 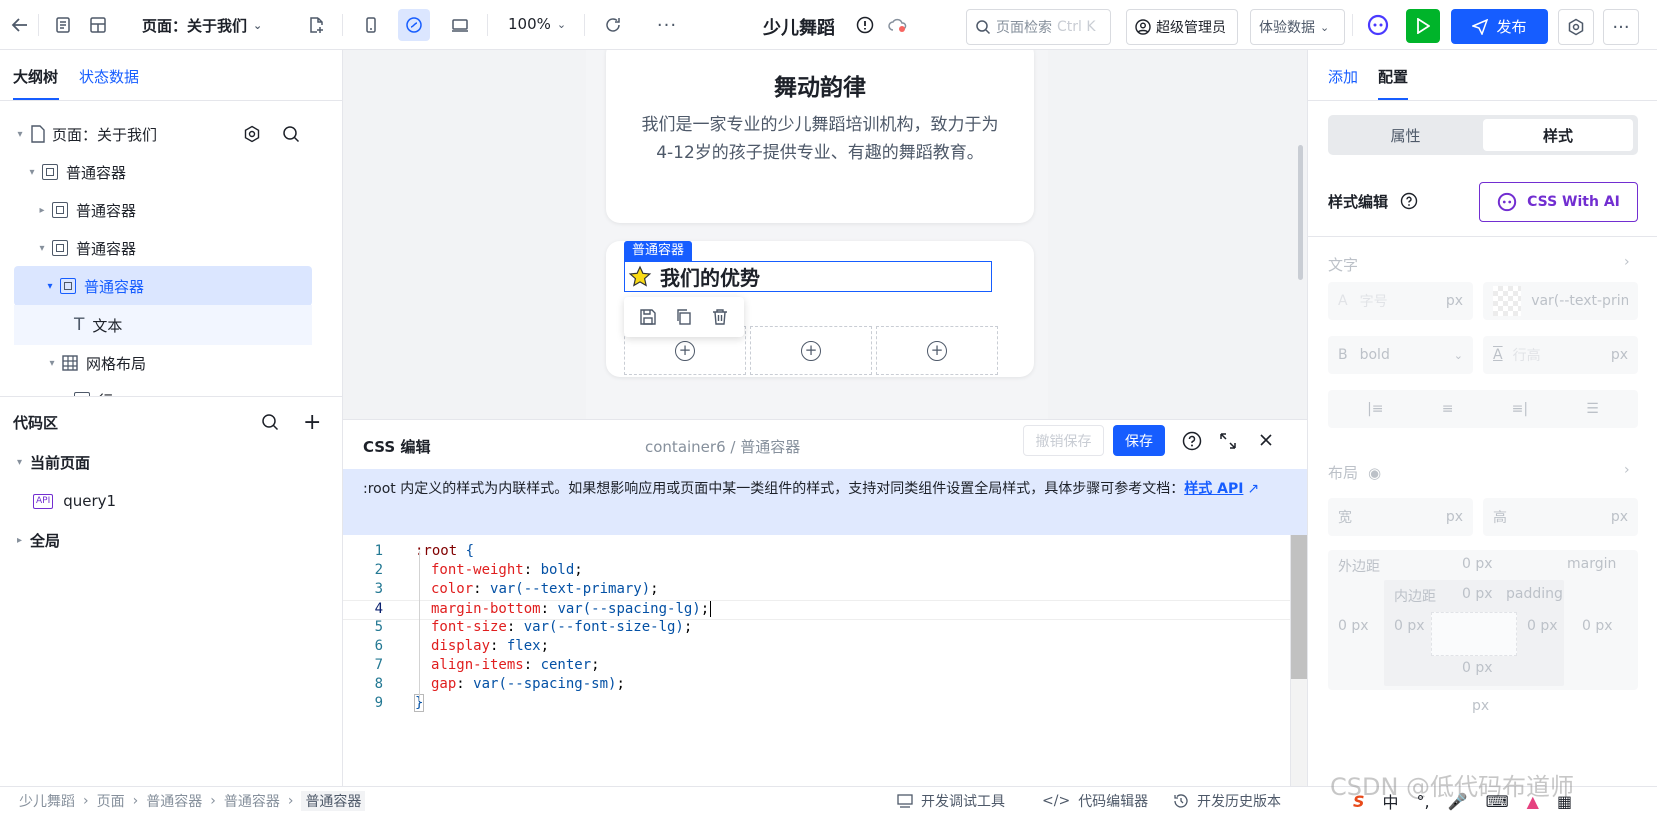 I want to click on add-page-icon, so click(x=316, y=25).